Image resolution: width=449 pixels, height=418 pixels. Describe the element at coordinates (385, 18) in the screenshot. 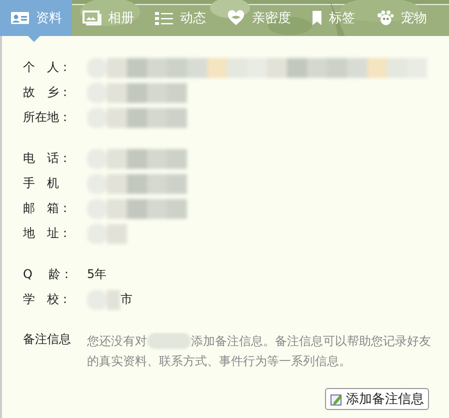

I see `paw-icon` at that location.